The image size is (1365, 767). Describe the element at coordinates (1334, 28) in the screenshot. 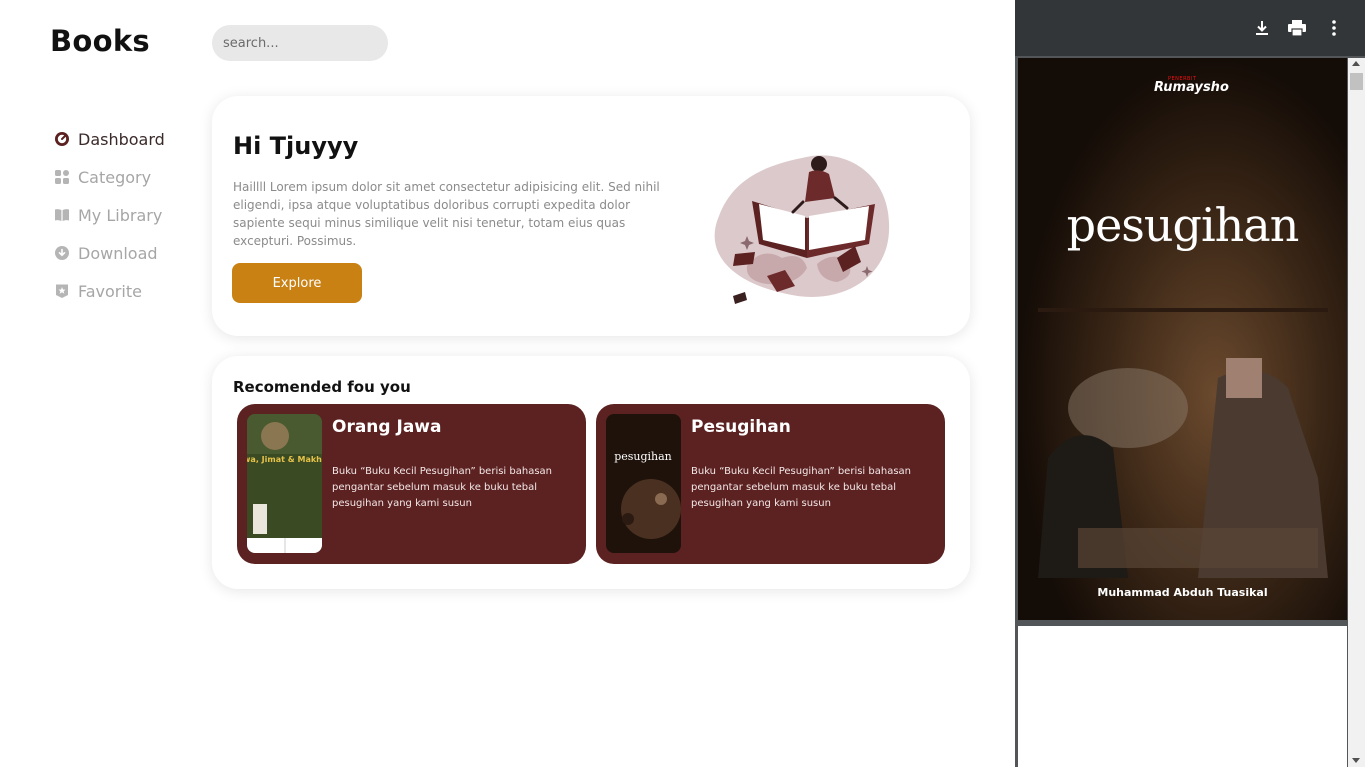

I see `more-options-icon` at that location.